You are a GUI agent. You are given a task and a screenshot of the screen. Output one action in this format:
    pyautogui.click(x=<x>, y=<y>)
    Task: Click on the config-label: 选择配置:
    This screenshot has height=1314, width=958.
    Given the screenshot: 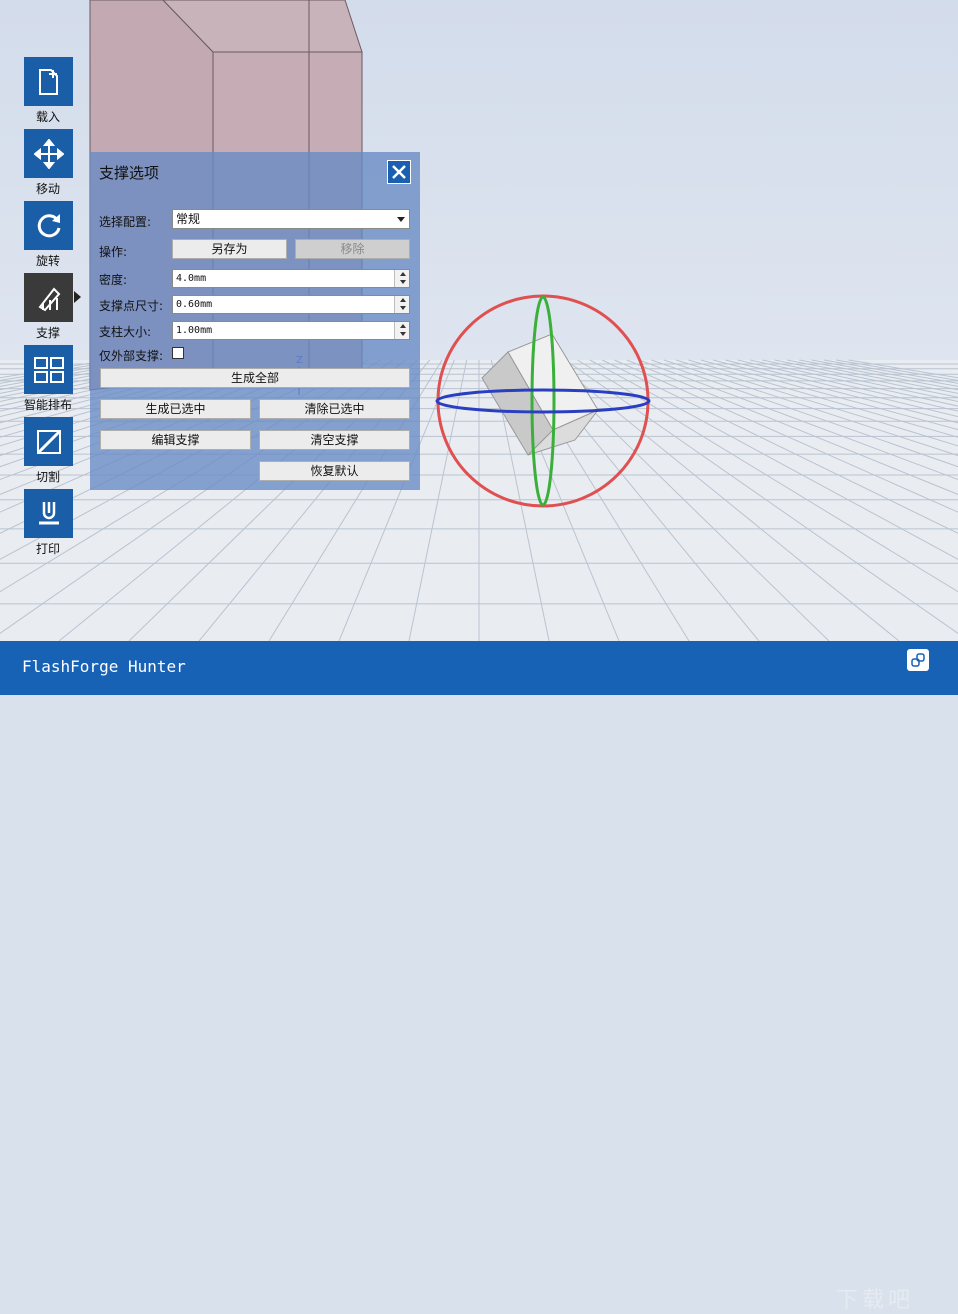 What is the action you would take?
    pyautogui.click(x=125, y=221)
    